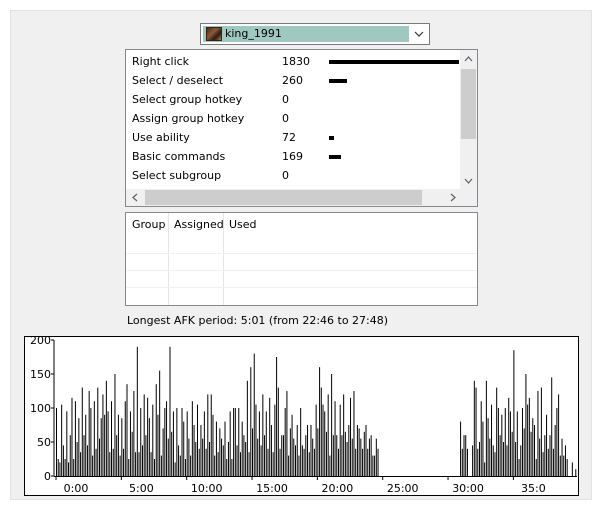  What do you see at coordinates (147, 224) in the screenshot?
I see `column-header-group: Group` at bounding box center [147, 224].